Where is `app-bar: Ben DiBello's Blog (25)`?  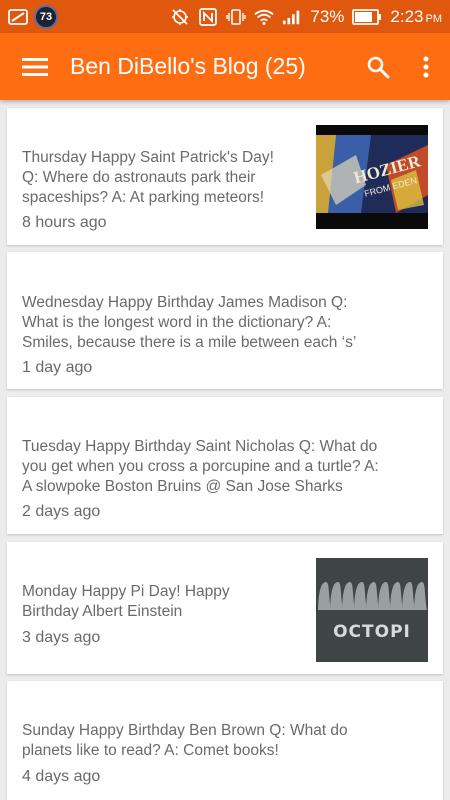 app-bar: Ben DiBello's Blog (25) is located at coordinates (225, 66).